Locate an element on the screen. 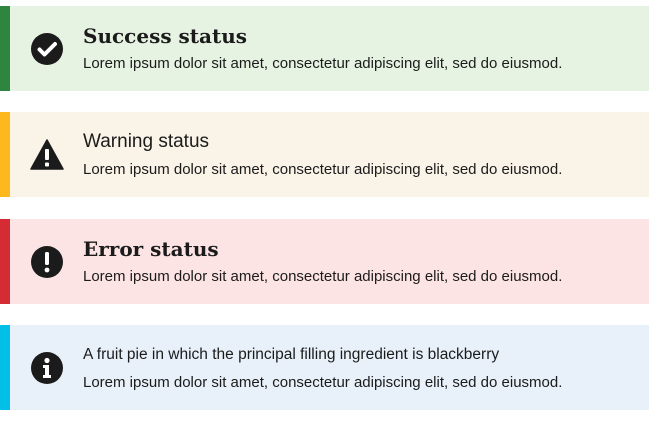  exclamation-circle-icon is located at coordinates (47, 262).